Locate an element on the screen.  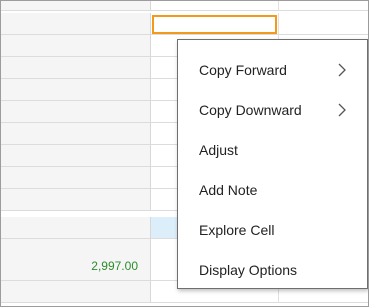
menu-item-label: Copy Downward is located at coordinates (250, 110).